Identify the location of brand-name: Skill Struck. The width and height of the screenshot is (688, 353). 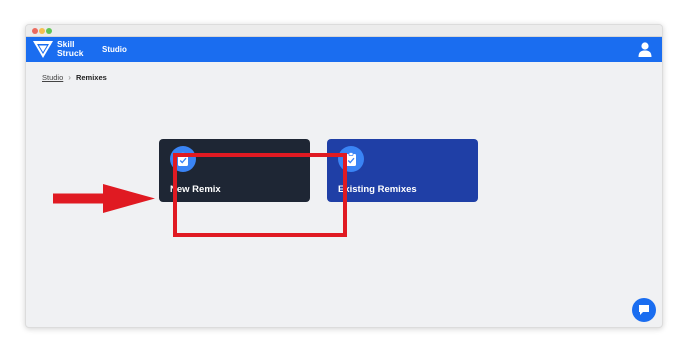
(77, 49).